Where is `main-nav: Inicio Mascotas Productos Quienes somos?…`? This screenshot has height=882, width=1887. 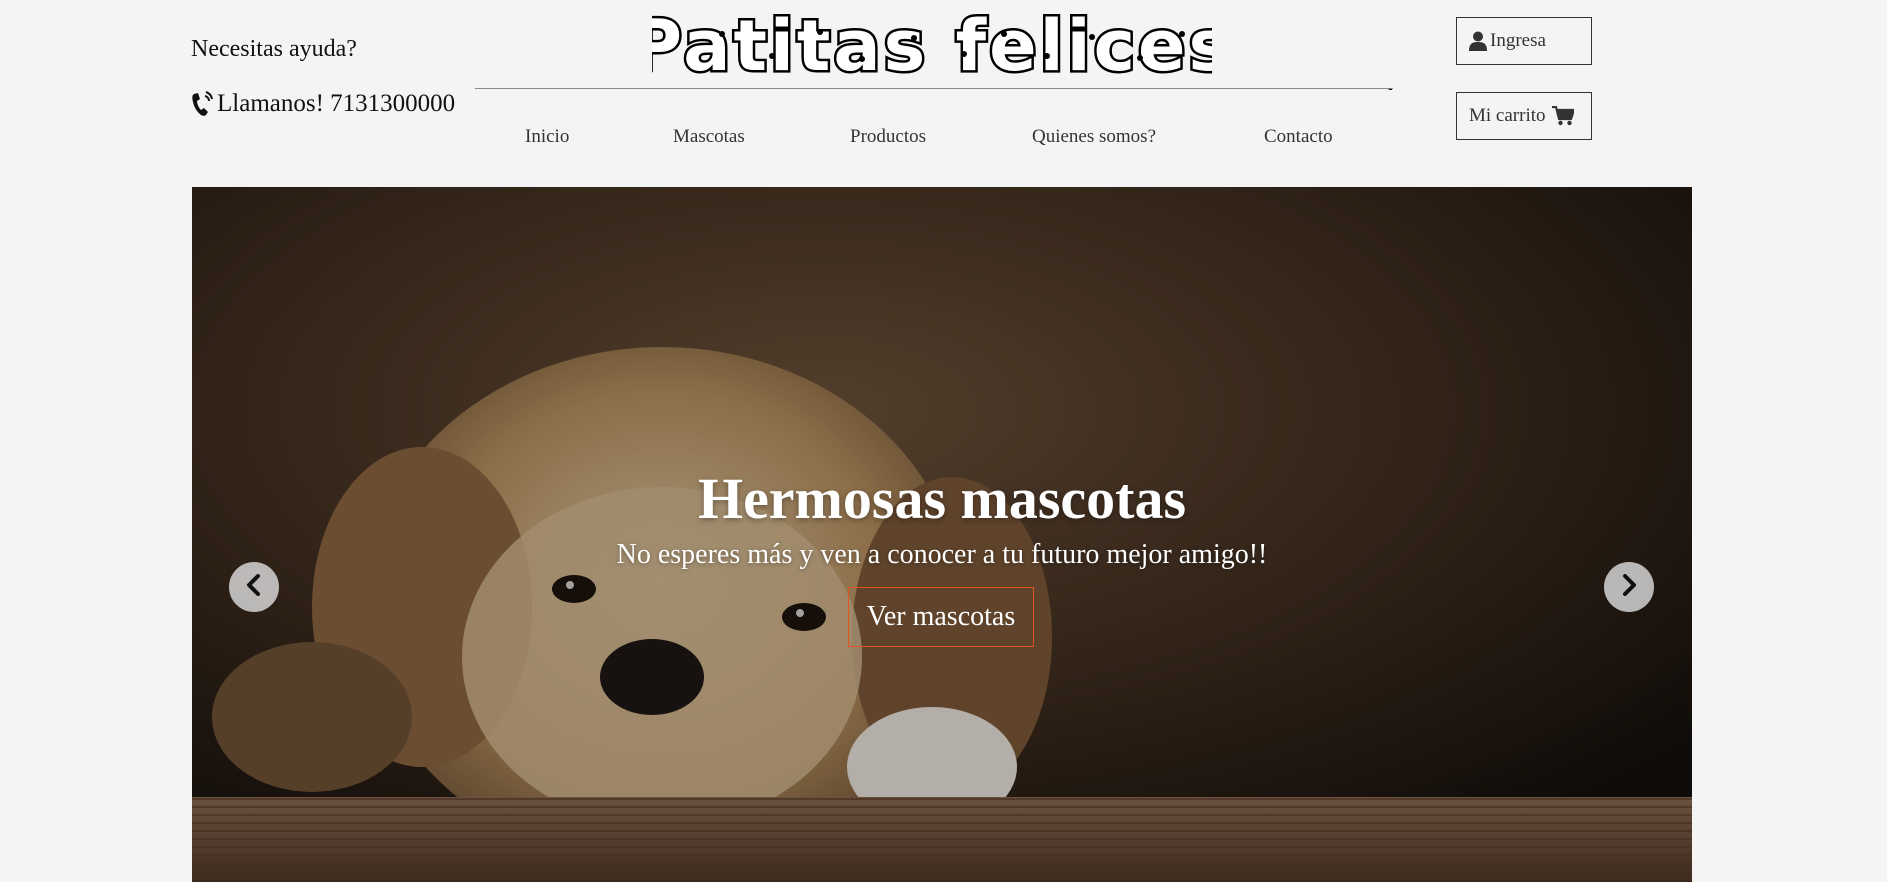
main-nav: Inicio Mascotas Productos Quienes somos?… is located at coordinates (943, 139).